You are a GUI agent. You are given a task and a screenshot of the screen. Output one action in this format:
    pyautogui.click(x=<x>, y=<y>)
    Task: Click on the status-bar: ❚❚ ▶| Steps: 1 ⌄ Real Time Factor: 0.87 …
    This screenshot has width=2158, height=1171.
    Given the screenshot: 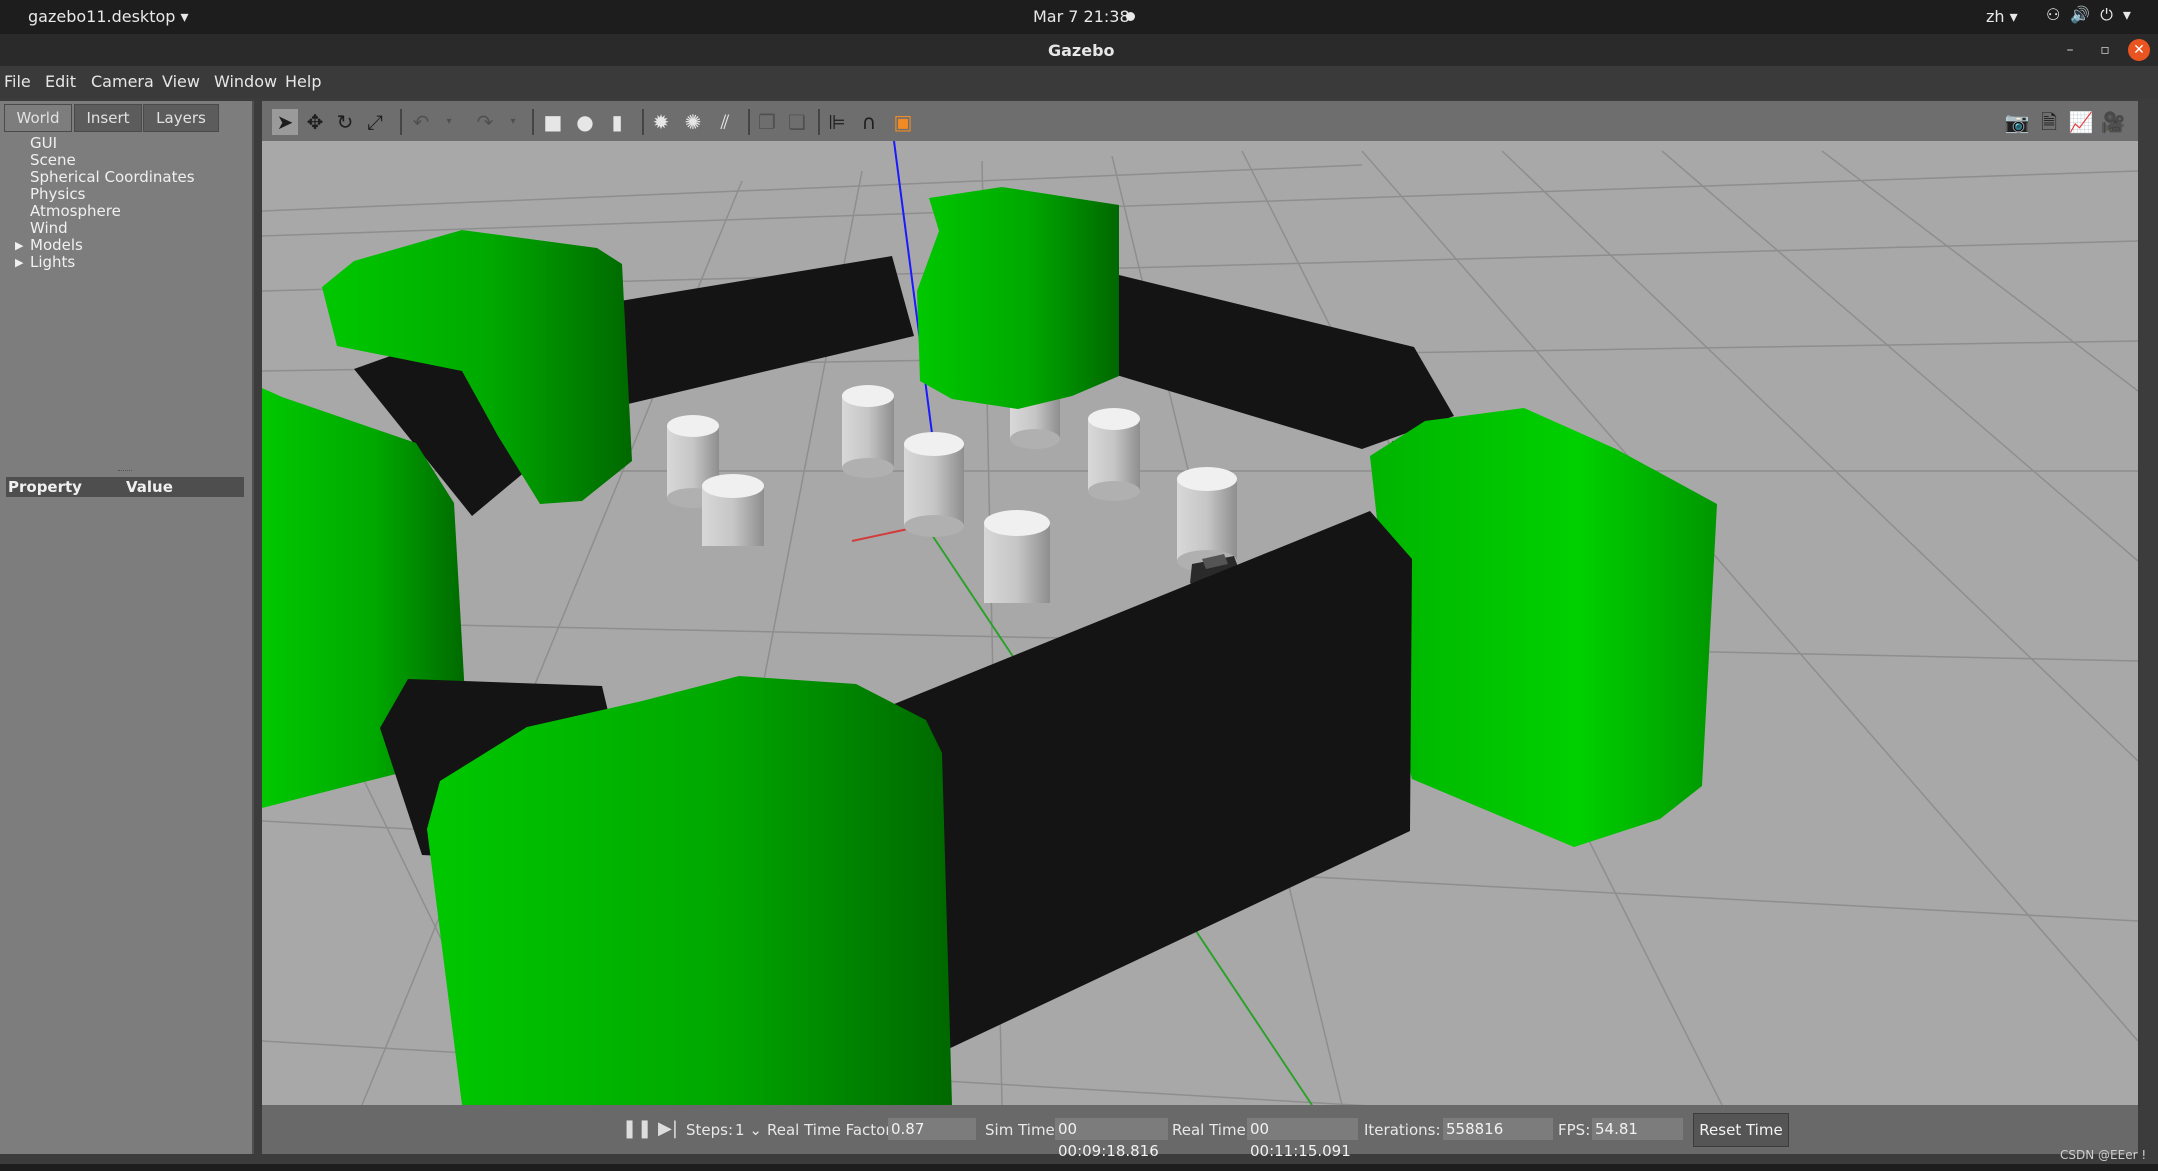 What is the action you would take?
    pyautogui.click(x=1200, y=1132)
    